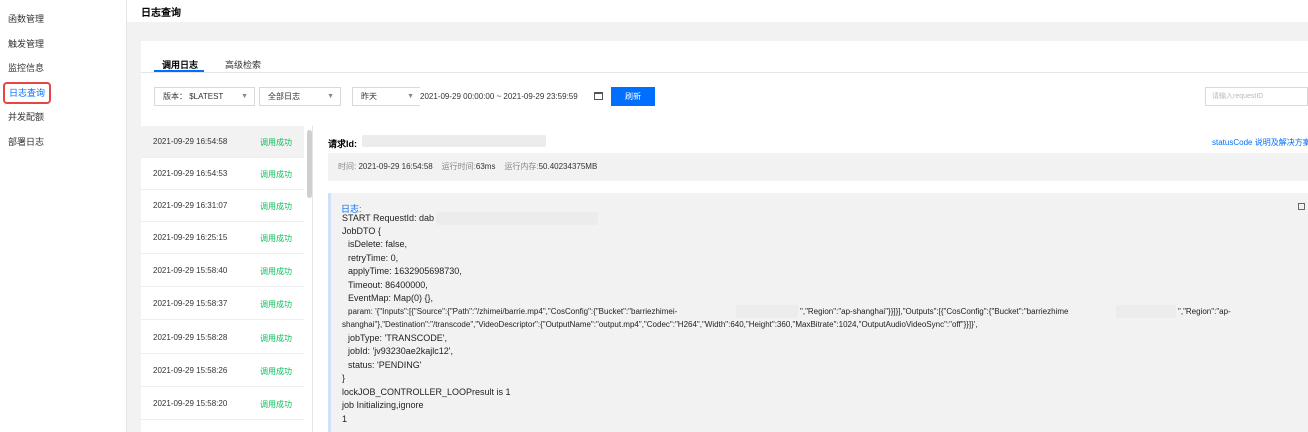 Image resolution: width=1308 pixels, height=432 pixels. I want to click on copy-icon, so click(1301, 206).